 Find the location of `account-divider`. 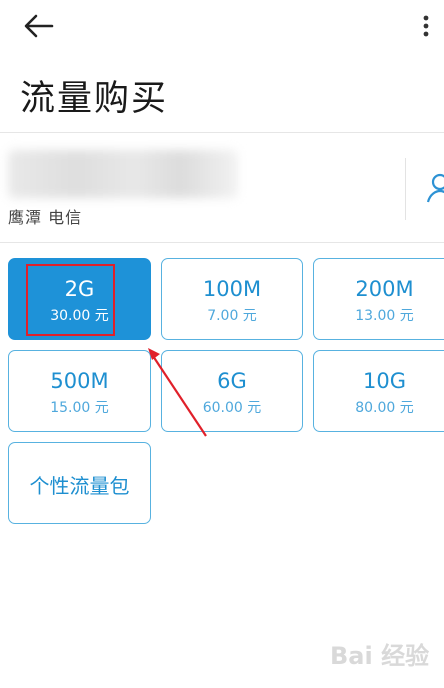

account-divider is located at coordinates (222, 242).